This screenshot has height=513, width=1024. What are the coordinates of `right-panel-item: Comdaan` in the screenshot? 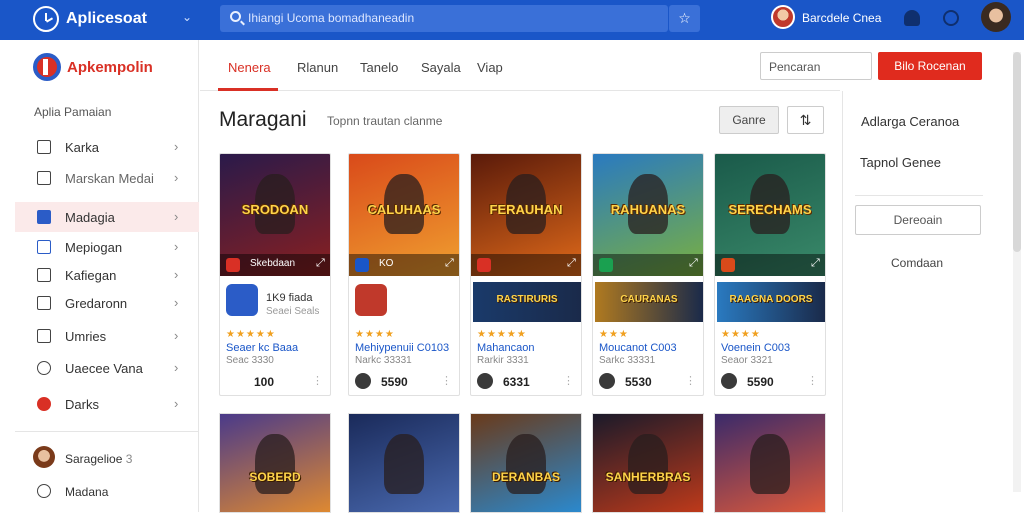 It's located at (917, 263).